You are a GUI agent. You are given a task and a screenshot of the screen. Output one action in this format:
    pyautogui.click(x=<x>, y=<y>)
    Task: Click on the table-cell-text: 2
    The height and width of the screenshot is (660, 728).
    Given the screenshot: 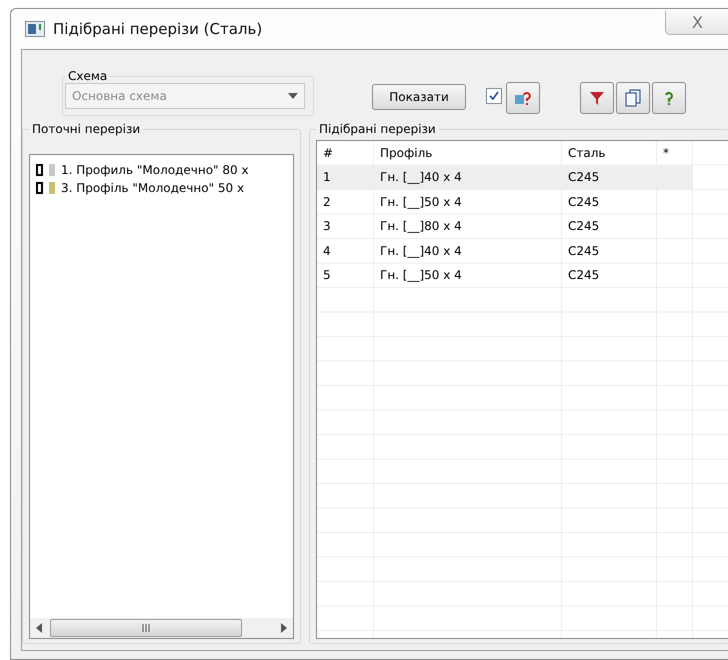 What is the action you would take?
    pyautogui.click(x=327, y=202)
    